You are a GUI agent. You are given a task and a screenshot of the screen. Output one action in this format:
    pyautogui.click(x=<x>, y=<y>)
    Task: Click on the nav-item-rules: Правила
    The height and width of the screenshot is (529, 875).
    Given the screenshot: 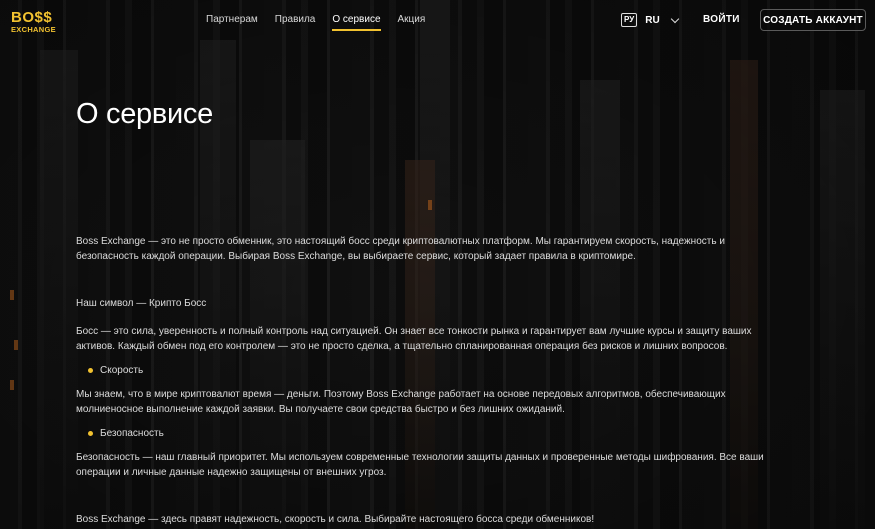 What is the action you would take?
    pyautogui.click(x=295, y=19)
    